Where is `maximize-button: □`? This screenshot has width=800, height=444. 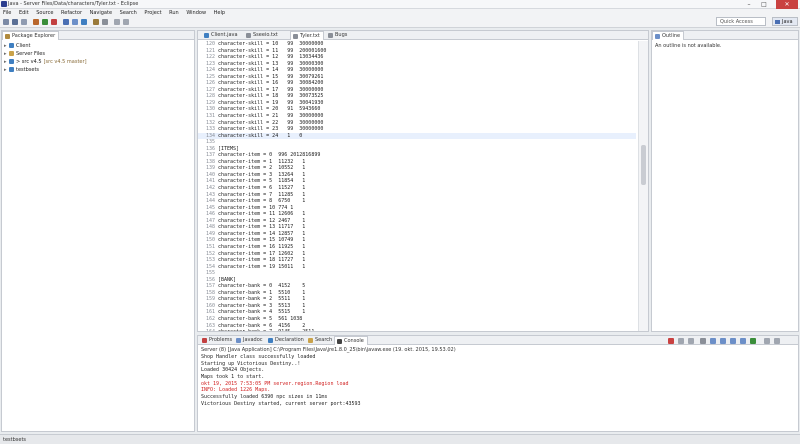
maximize-button: □ is located at coordinates (764, 4).